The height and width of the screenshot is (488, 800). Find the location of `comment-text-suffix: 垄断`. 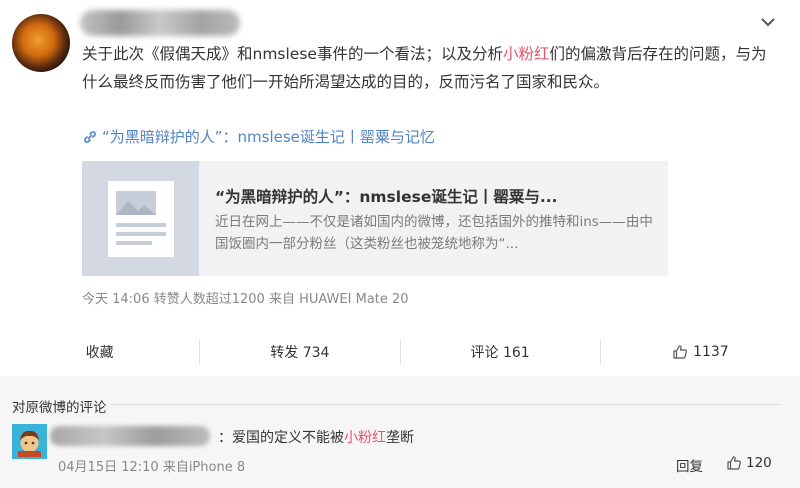

comment-text-suffix: 垄断 is located at coordinates (400, 438).